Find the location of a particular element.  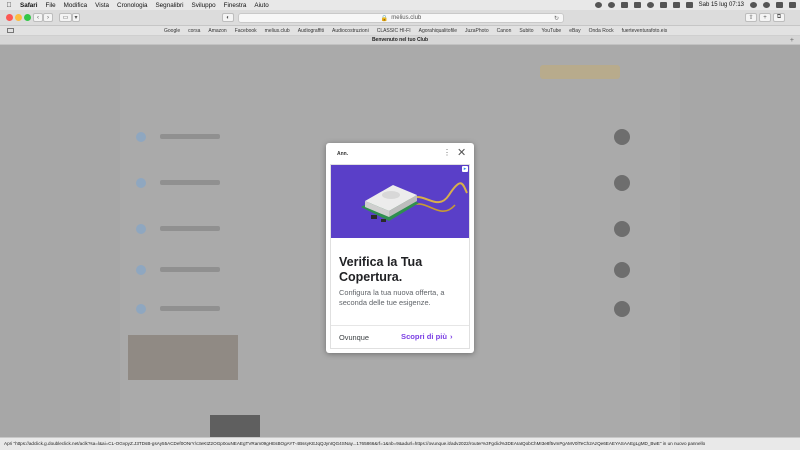

address-text: melius.club is located at coordinates (406, 18).